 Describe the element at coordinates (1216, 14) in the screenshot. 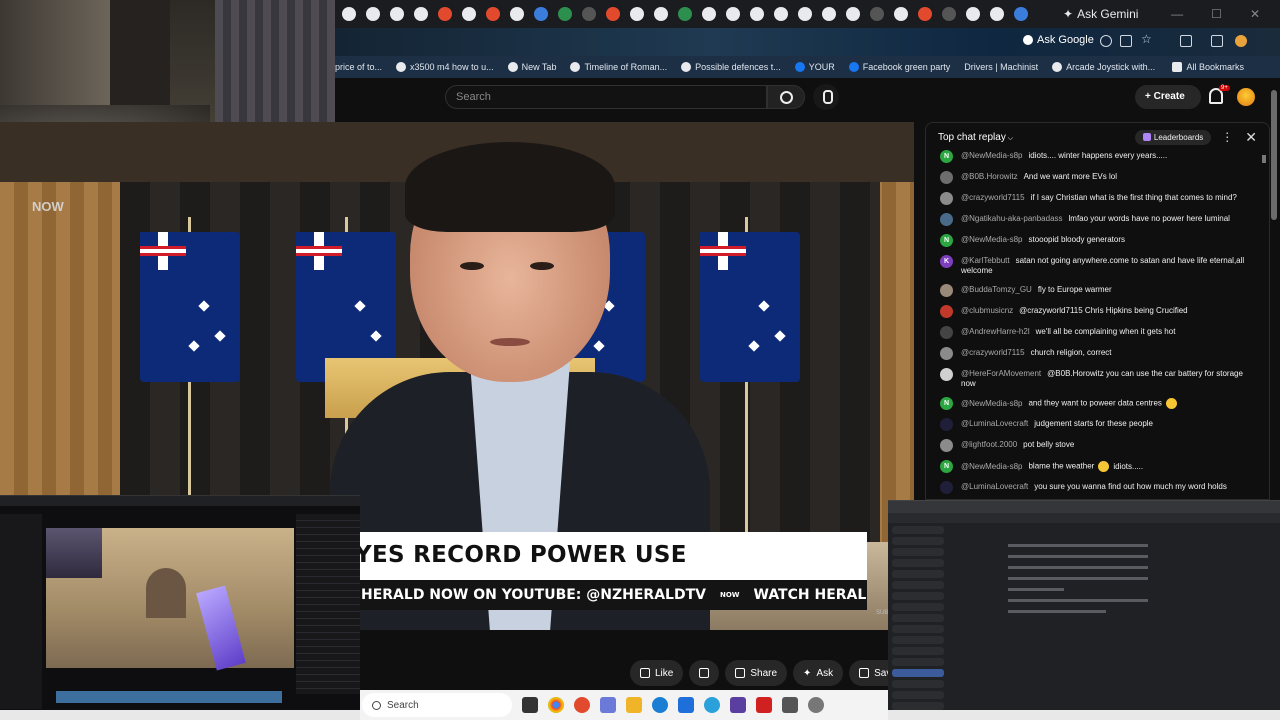

I see `maximize-icon: ☐` at that location.